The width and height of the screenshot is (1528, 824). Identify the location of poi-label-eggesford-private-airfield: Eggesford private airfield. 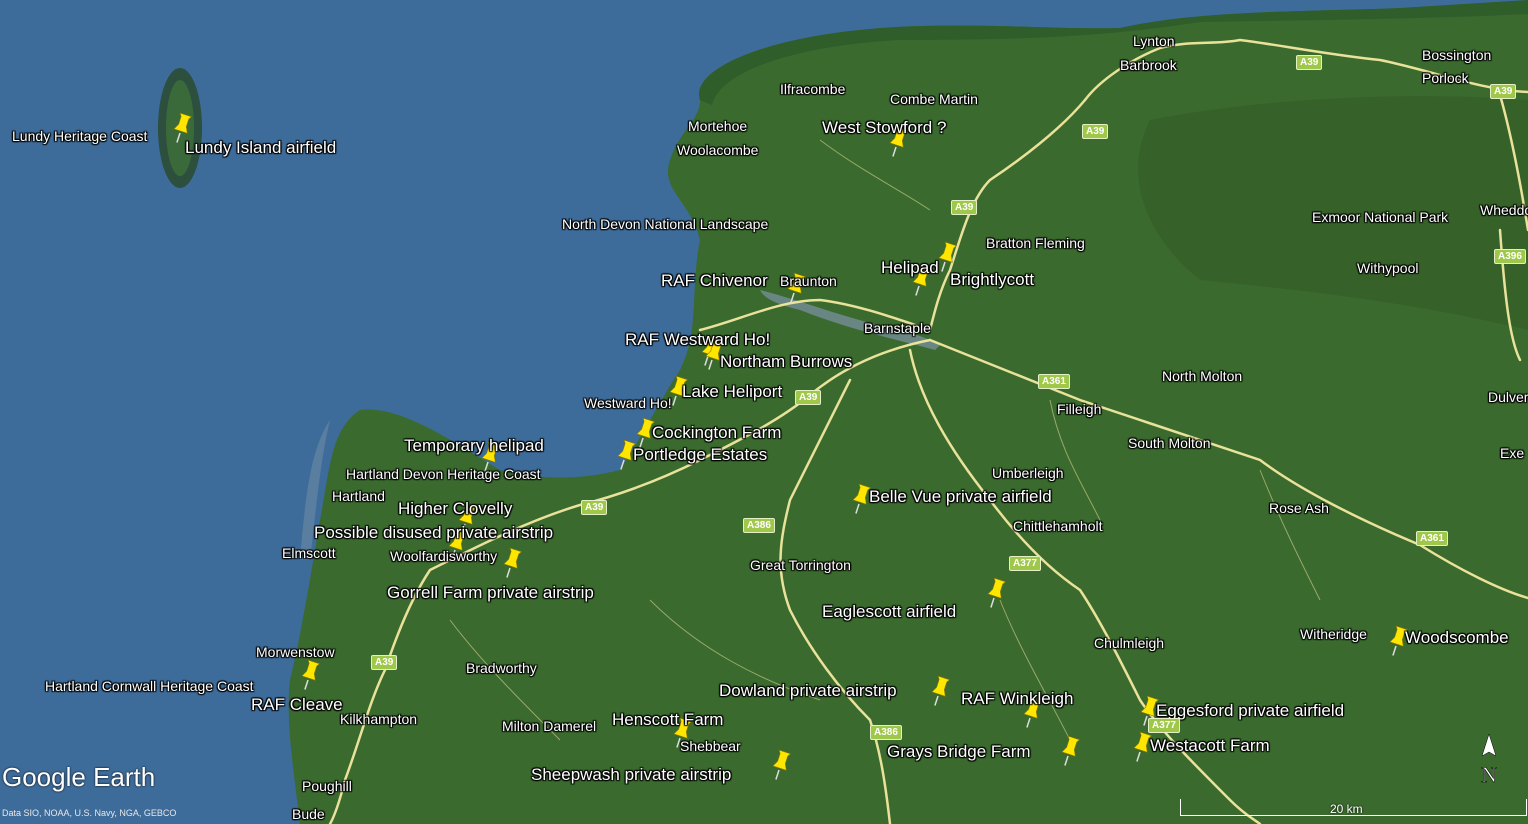
(1250, 710).